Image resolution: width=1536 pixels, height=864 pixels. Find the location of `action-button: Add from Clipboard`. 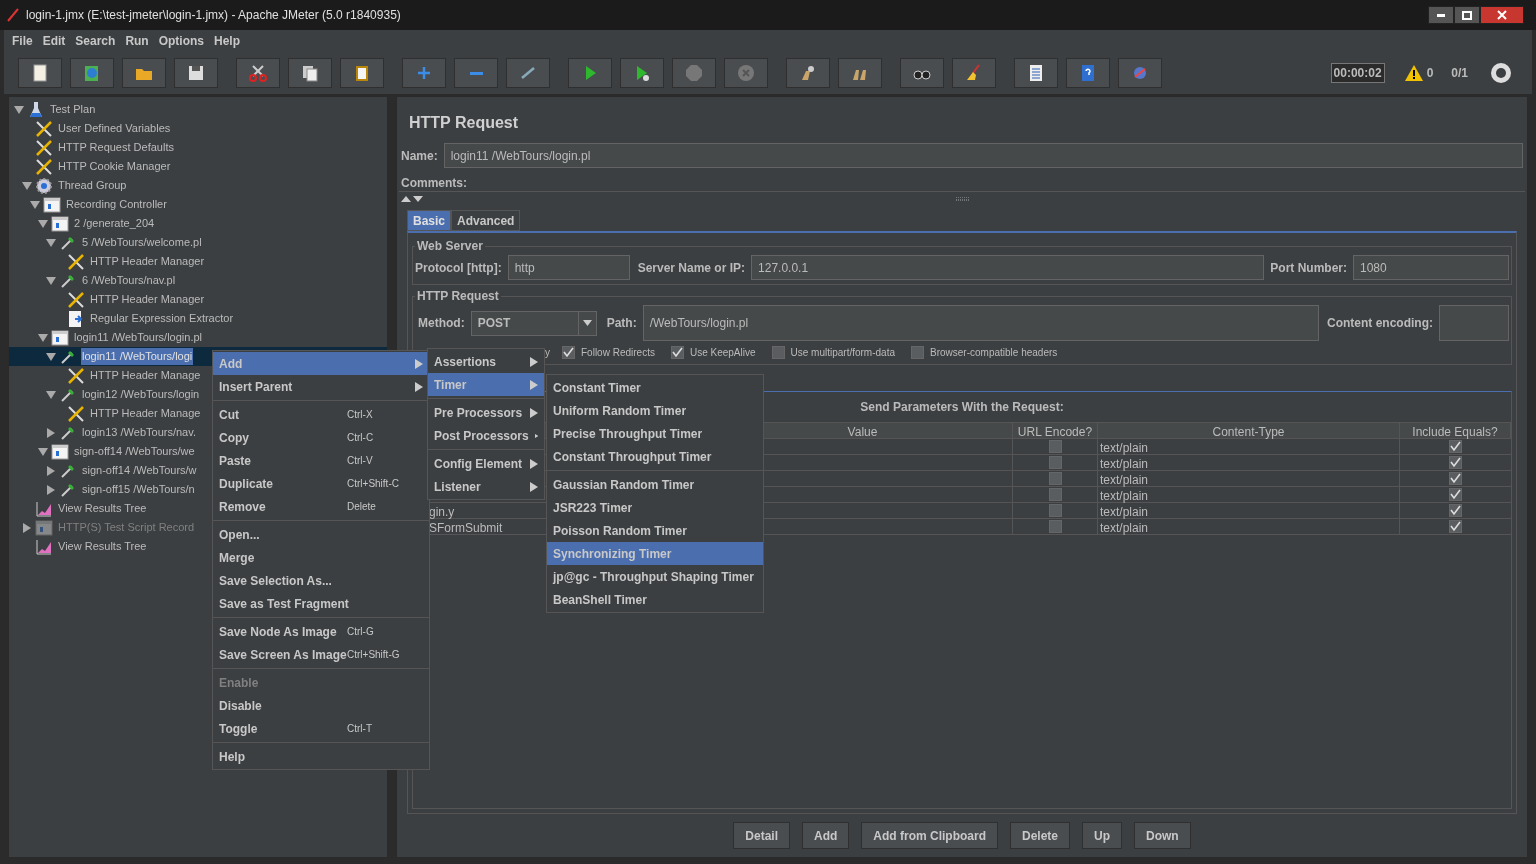

action-button: Add from Clipboard is located at coordinates (929, 835).